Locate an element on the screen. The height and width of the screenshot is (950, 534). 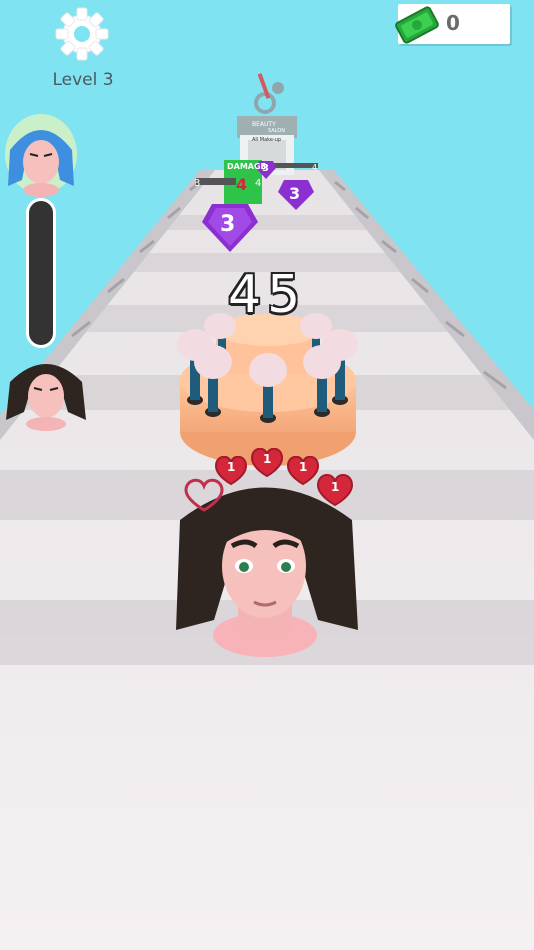
progress-bar is located at coordinates (41, 273).